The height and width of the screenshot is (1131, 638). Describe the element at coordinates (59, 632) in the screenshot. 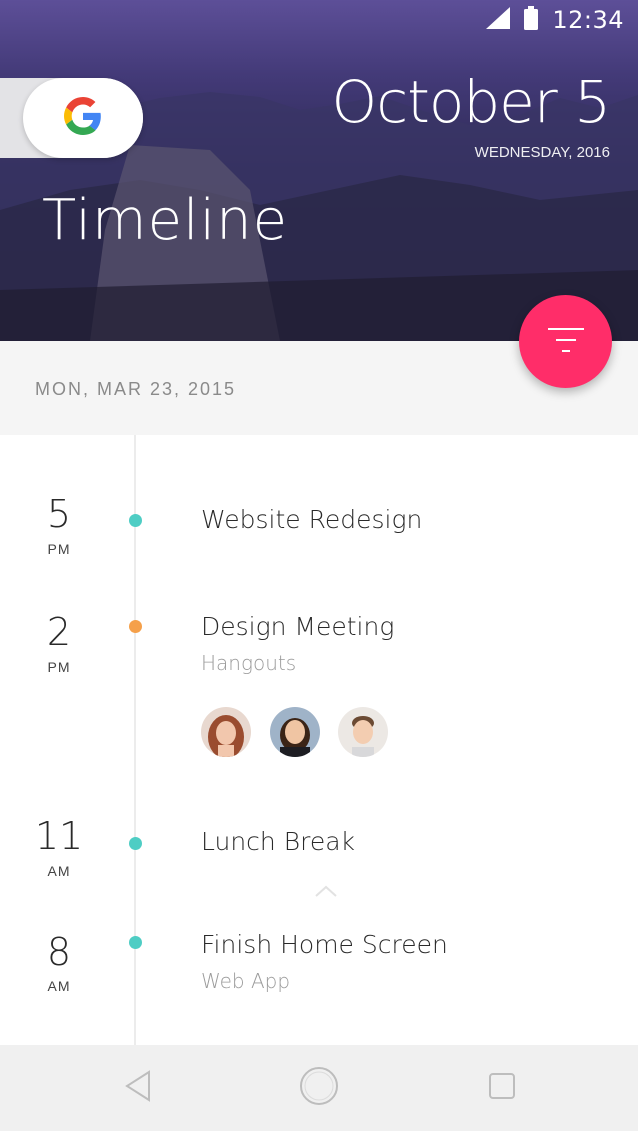

I see `event-hour: 2` at that location.